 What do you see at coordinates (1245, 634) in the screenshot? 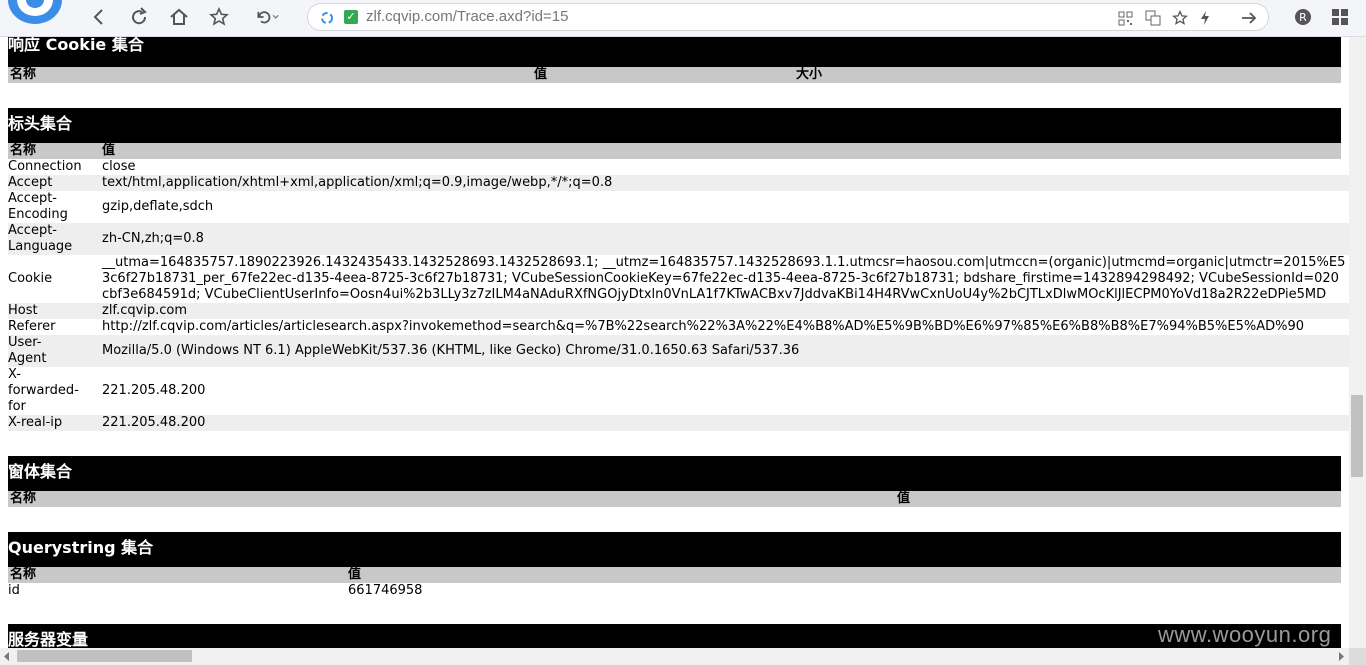
I see `watermark-text: www.wooyun.org` at bounding box center [1245, 634].